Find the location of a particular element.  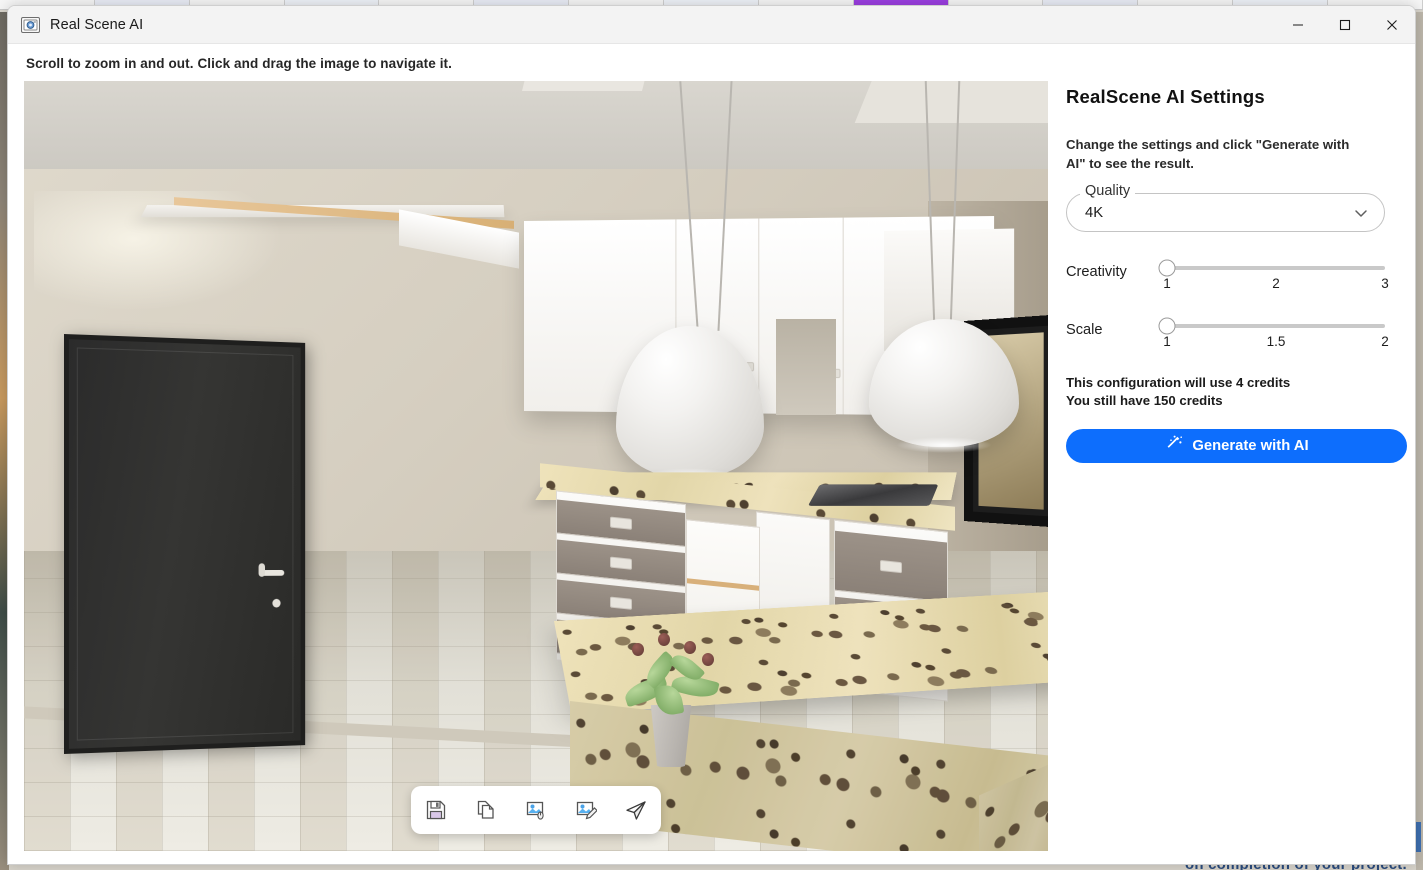

window-titlebar: Real Scene AI is located at coordinates (711, 25).